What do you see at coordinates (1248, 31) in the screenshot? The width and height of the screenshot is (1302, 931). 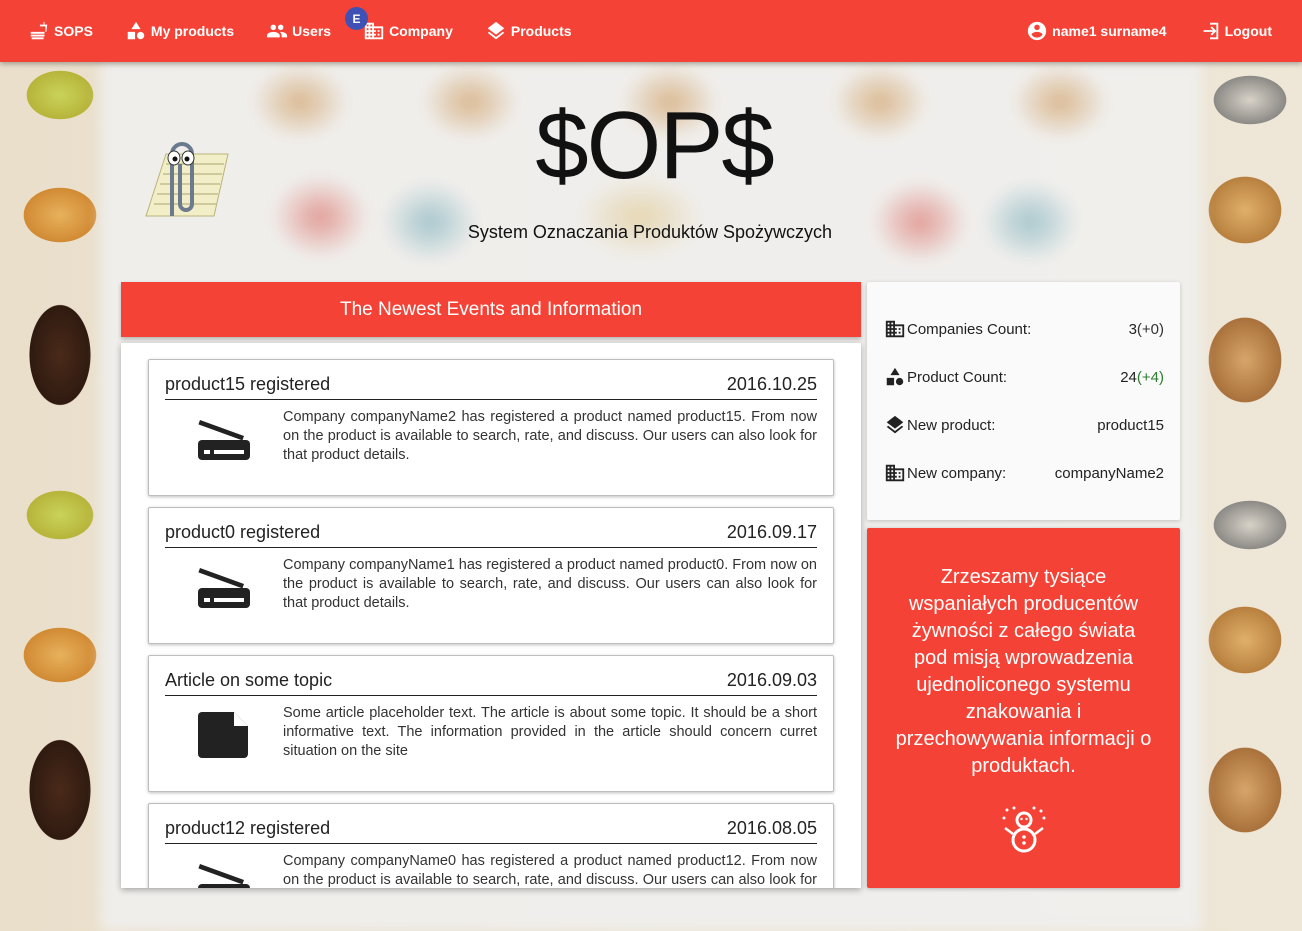 I see `nav-logout-label: Logout` at bounding box center [1248, 31].